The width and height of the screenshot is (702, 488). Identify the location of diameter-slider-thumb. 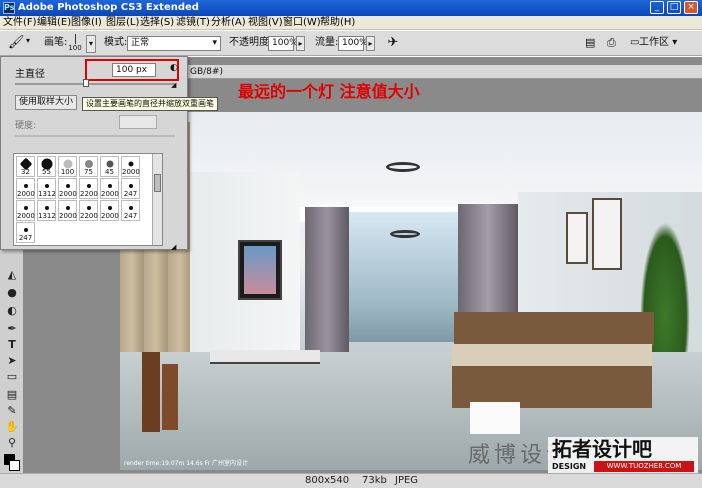
(86, 83).